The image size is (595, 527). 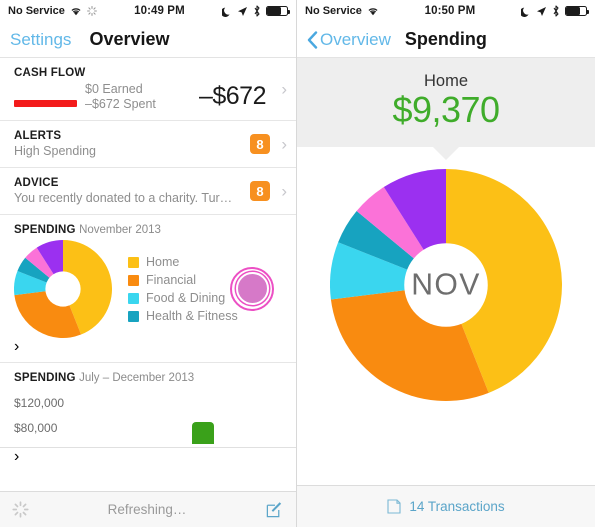 What do you see at coordinates (55, 151) in the screenshot?
I see `alerts-subline: High Spending` at bounding box center [55, 151].